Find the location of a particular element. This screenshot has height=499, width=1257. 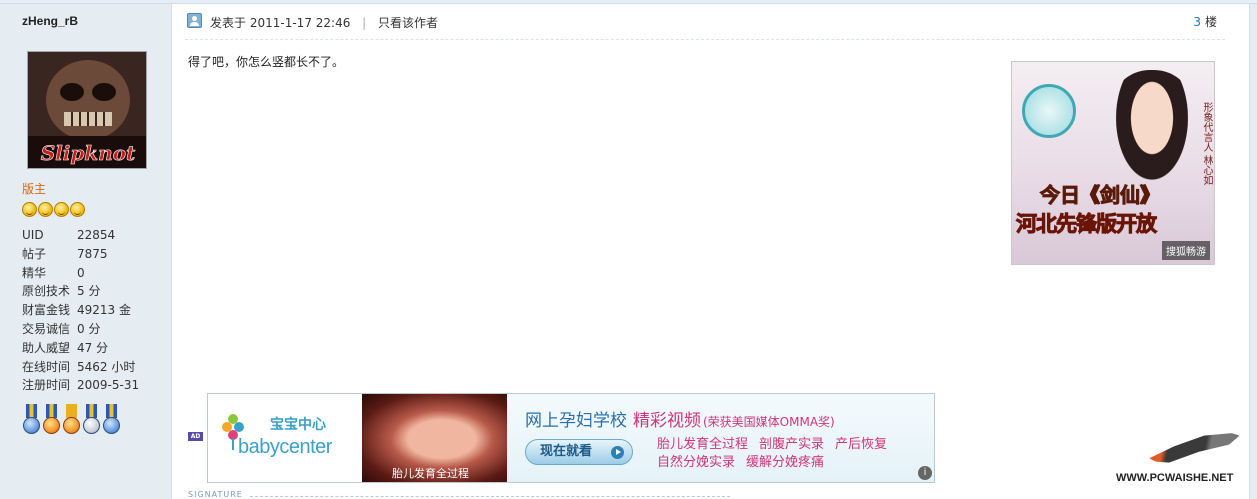

fetus-photo: 胎儿发育全过程 is located at coordinates (434, 438).